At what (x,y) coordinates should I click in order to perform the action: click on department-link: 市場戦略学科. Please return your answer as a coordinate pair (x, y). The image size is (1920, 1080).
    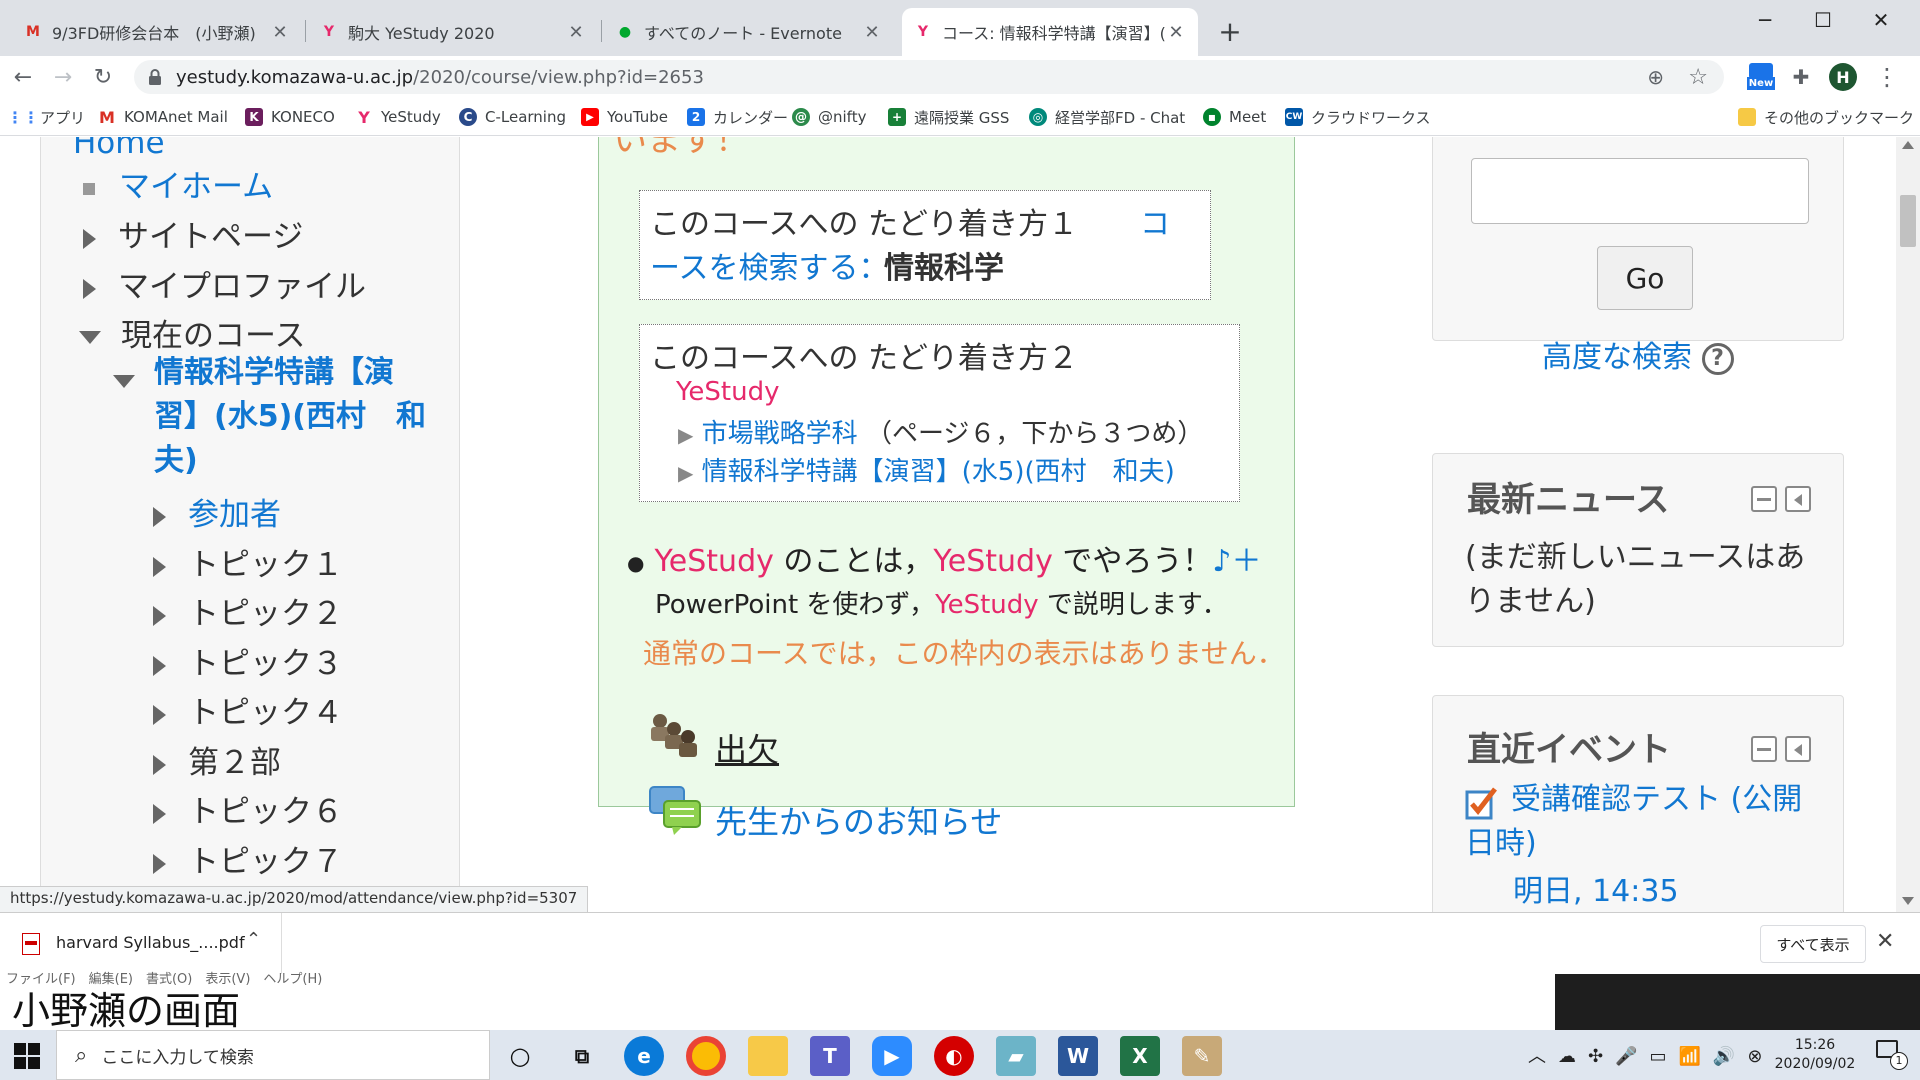
    Looking at the image, I should click on (780, 434).